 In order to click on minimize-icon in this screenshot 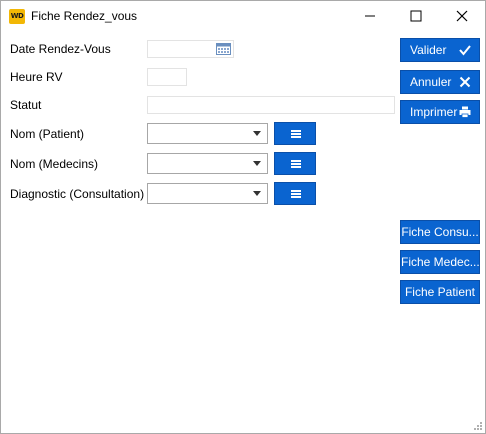, I will do `click(370, 16)`.